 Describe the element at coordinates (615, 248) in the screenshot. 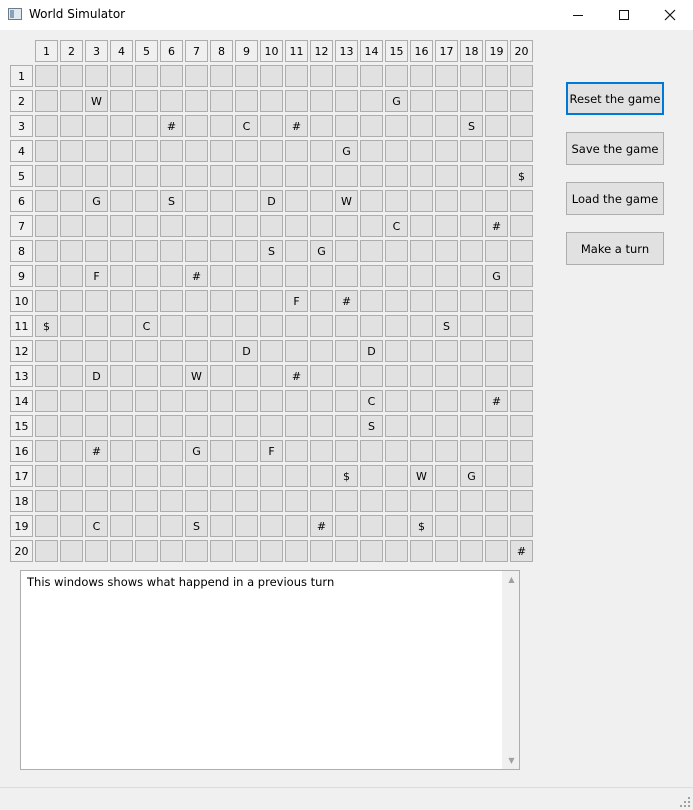

I see `make-turn-button: Make a turn` at that location.